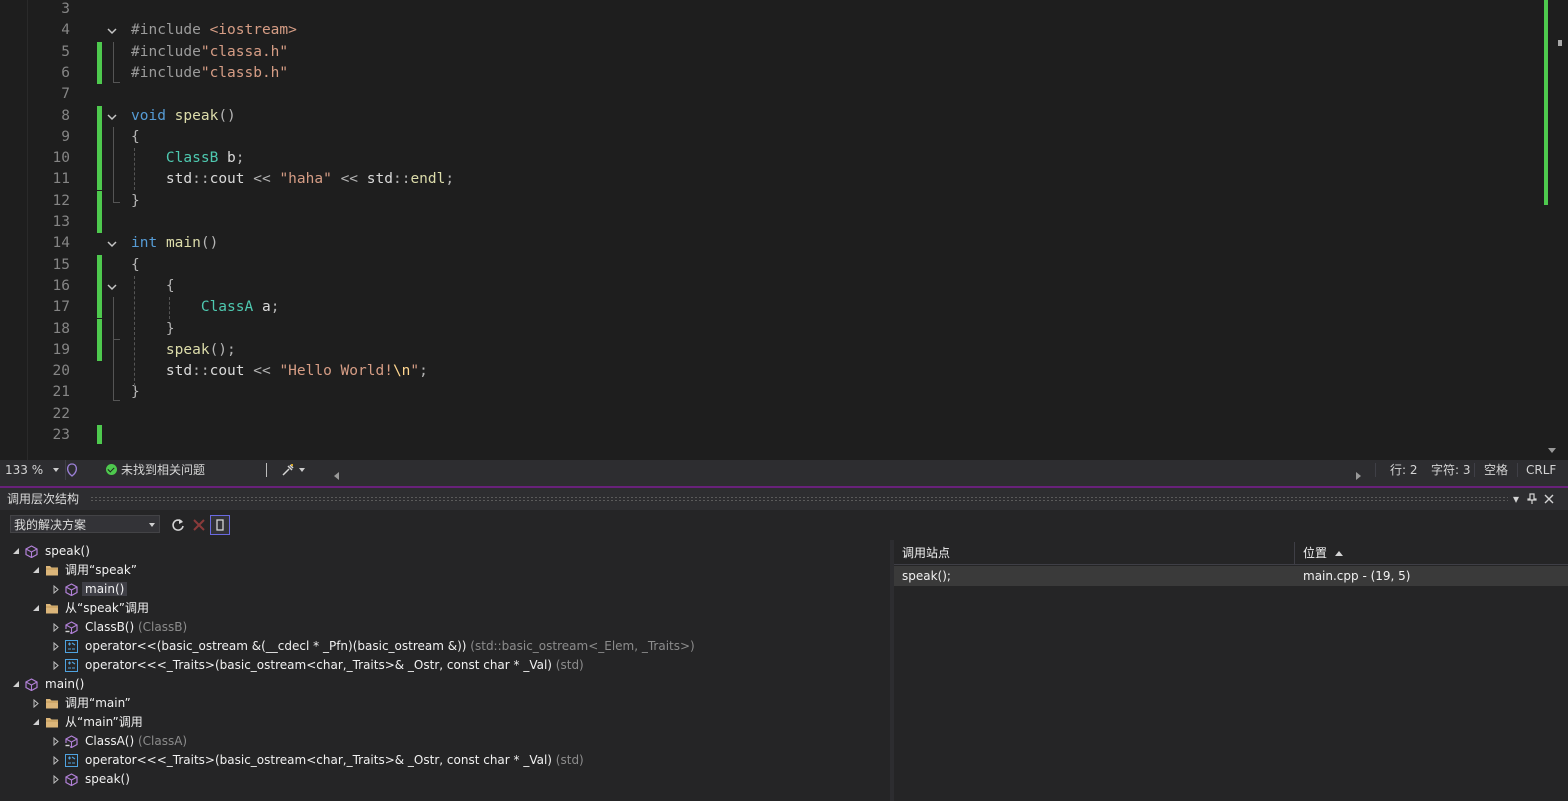 The height and width of the screenshot is (801, 1568). What do you see at coordinates (1358, 473) in the screenshot?
I see `scroll-right-arrow` at bounding box center [1358, 473].